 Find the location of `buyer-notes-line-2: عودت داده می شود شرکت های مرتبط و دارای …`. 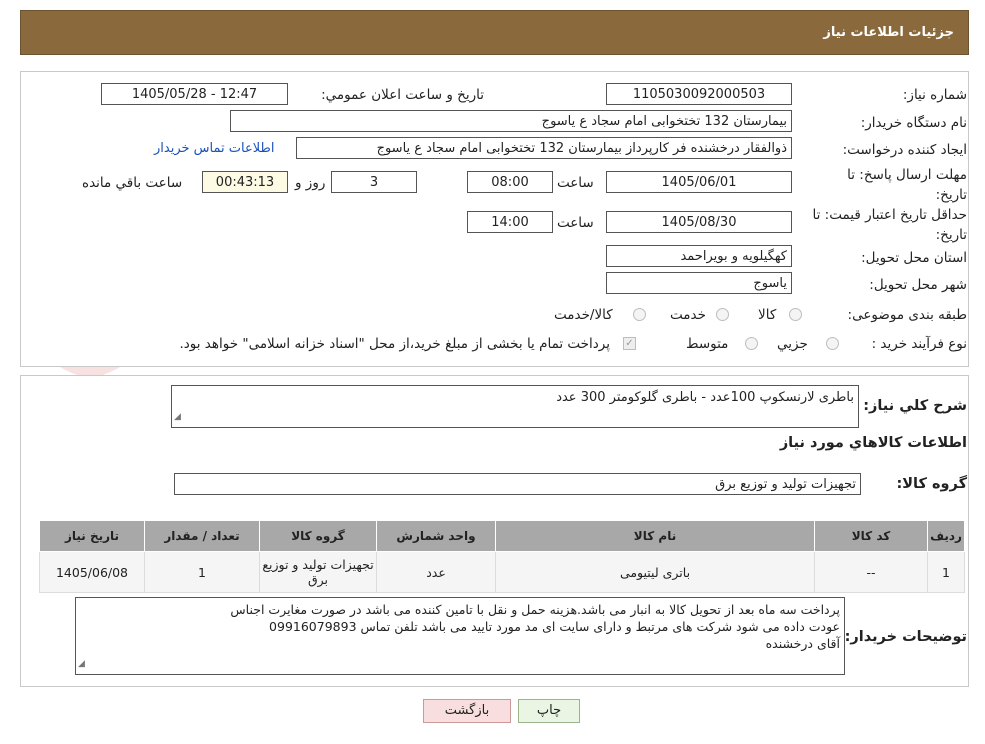

buyer-notes-line-2: عودت داده می شود شرکت های مرتبط و دارای … is located at coordinates (554, 626).